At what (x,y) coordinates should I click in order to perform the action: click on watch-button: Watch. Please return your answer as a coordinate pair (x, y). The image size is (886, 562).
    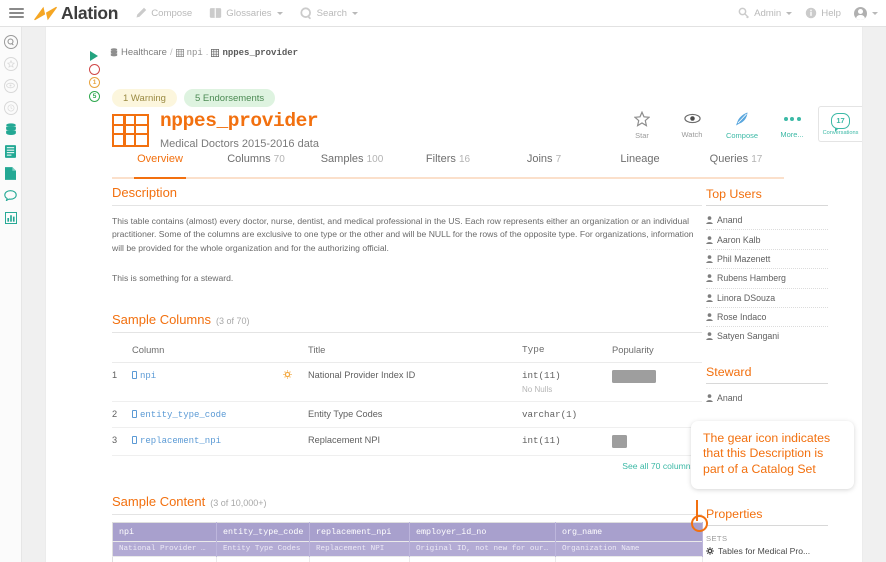
    Looking at the image, I should click on (692, 125).